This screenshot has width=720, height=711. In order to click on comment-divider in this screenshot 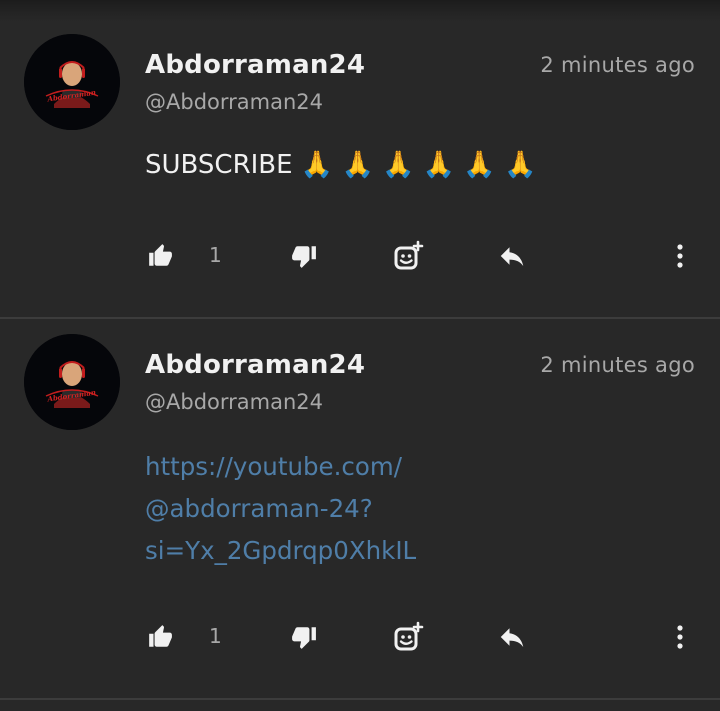, I will do `click(360, 699)`.